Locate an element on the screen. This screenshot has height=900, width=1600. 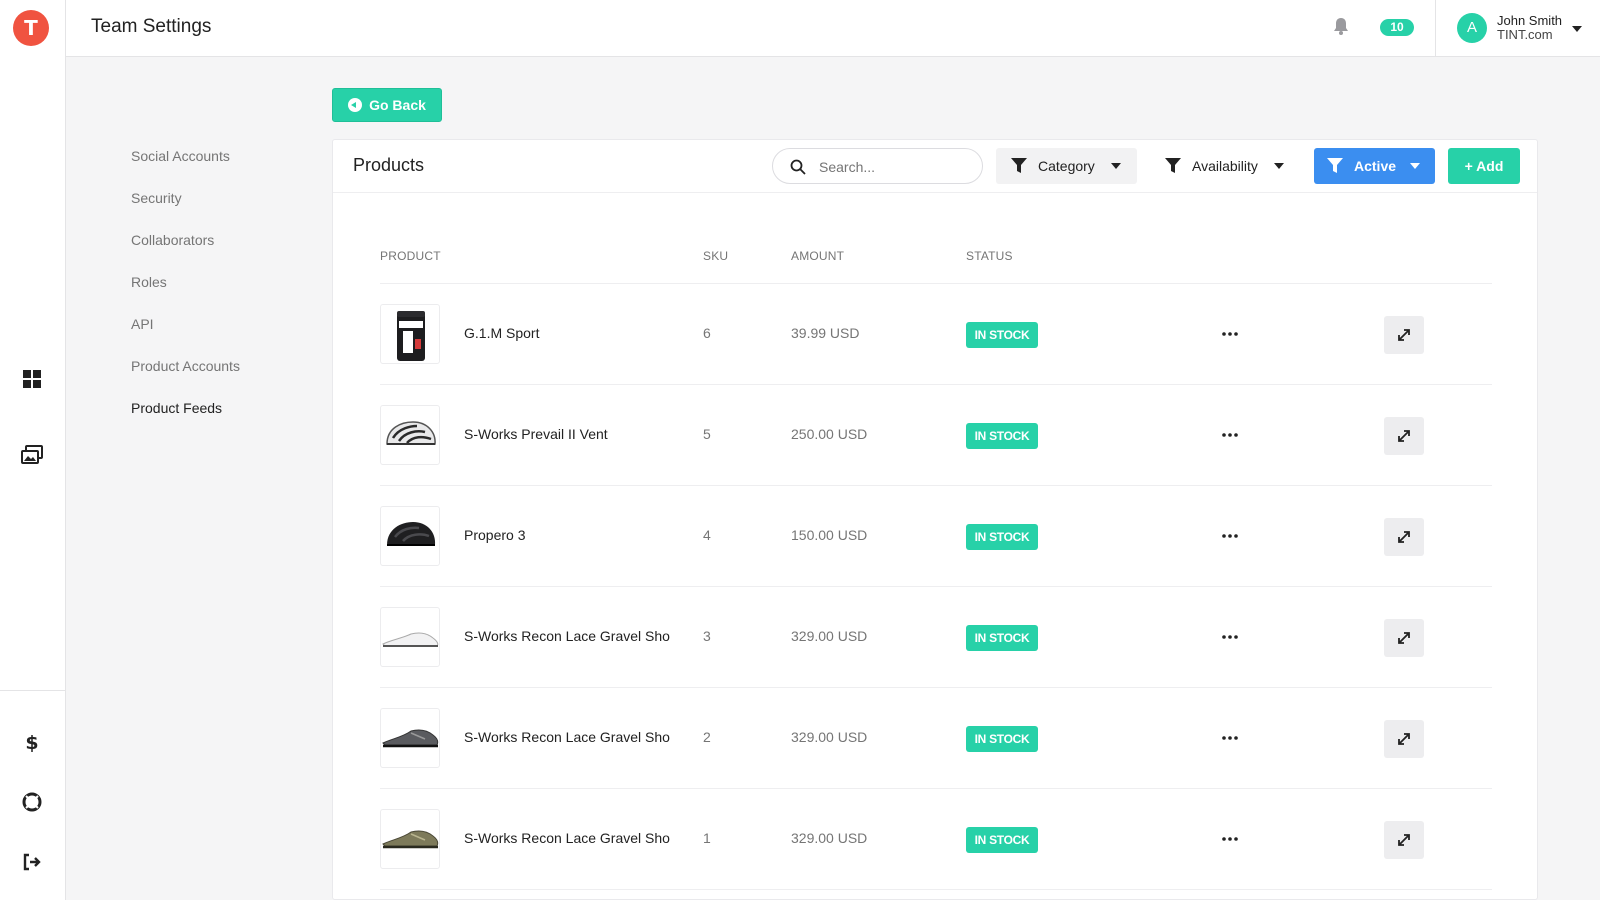
table-header: PRODUCT SKU AMOUNT STATUS is located at coordinates (936, 266).